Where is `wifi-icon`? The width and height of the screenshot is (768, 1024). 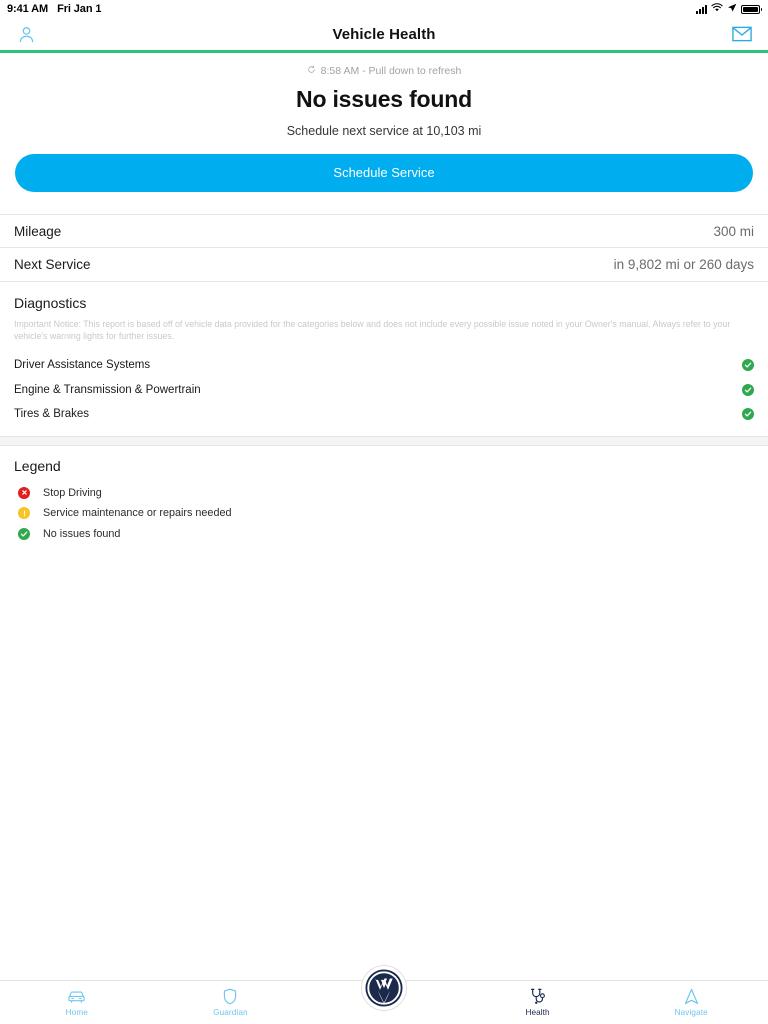
wifi-icon is located at coordinates (717, 9).